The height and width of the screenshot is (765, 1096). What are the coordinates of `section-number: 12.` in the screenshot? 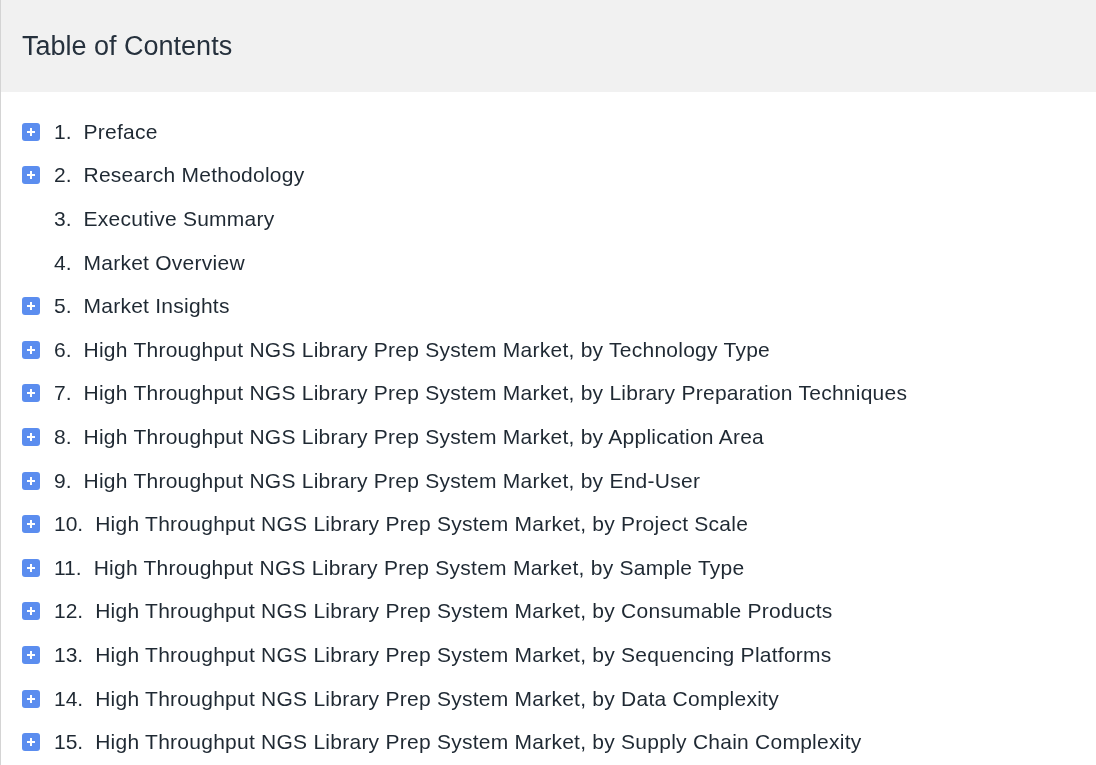 It's located at (69, 611).